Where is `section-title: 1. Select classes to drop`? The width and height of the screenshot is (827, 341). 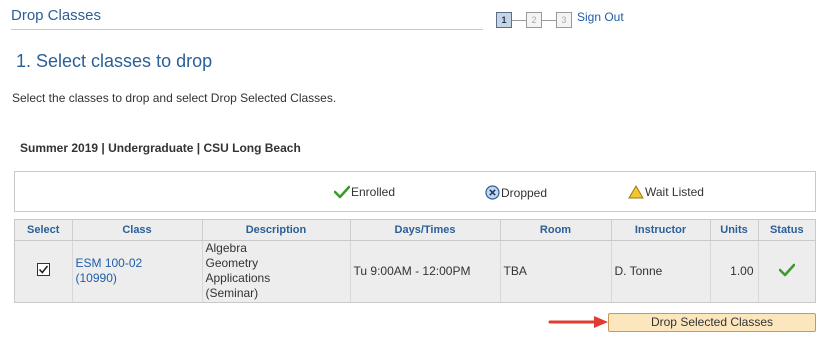 section-title: 1. Select classes to drop is located at coordinates (114, 61).